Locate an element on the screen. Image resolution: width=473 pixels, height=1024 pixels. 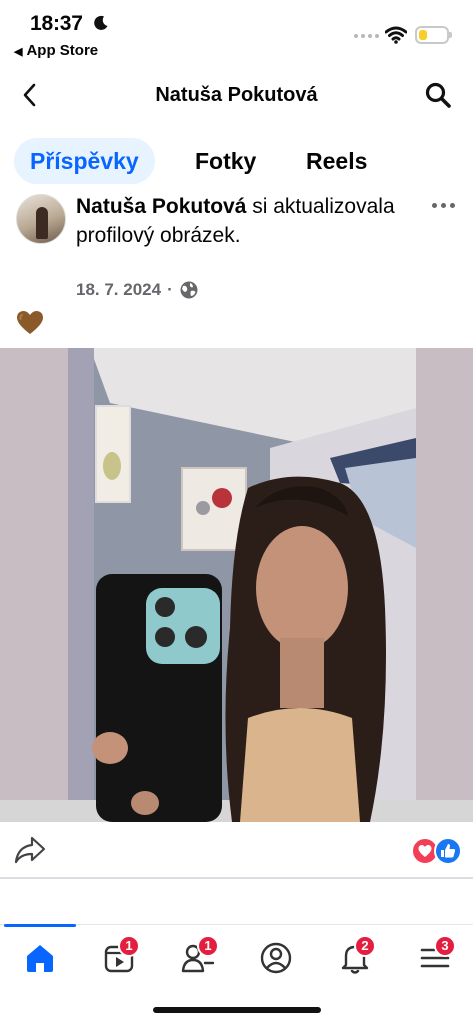
status-bar: 18:37 ◀ App Store is located at coordinates (236, 33).